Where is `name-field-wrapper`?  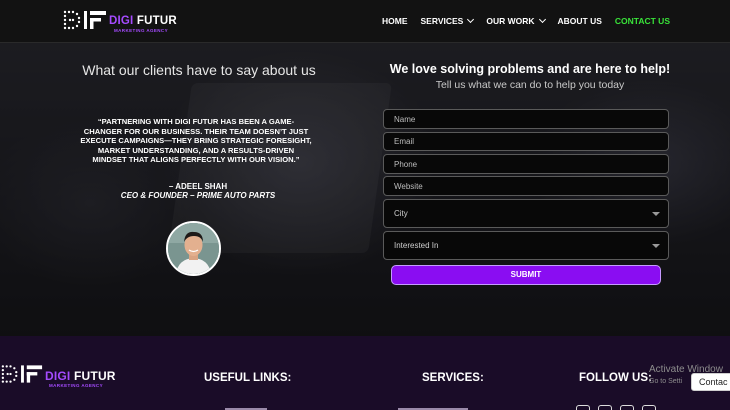 name-field-wrapper is located at coordinates (526, 119).